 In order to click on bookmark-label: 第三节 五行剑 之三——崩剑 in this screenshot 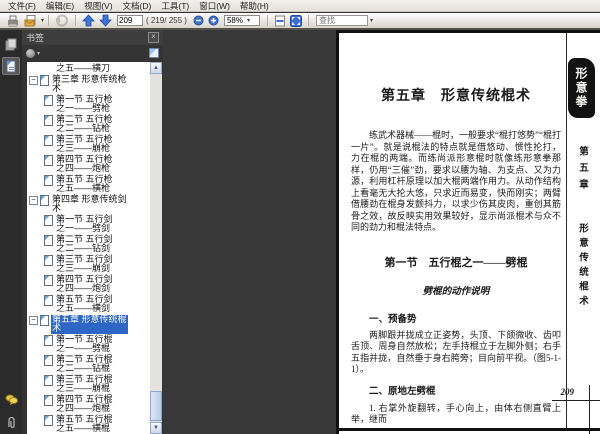, I will do `click(84, 264)`.